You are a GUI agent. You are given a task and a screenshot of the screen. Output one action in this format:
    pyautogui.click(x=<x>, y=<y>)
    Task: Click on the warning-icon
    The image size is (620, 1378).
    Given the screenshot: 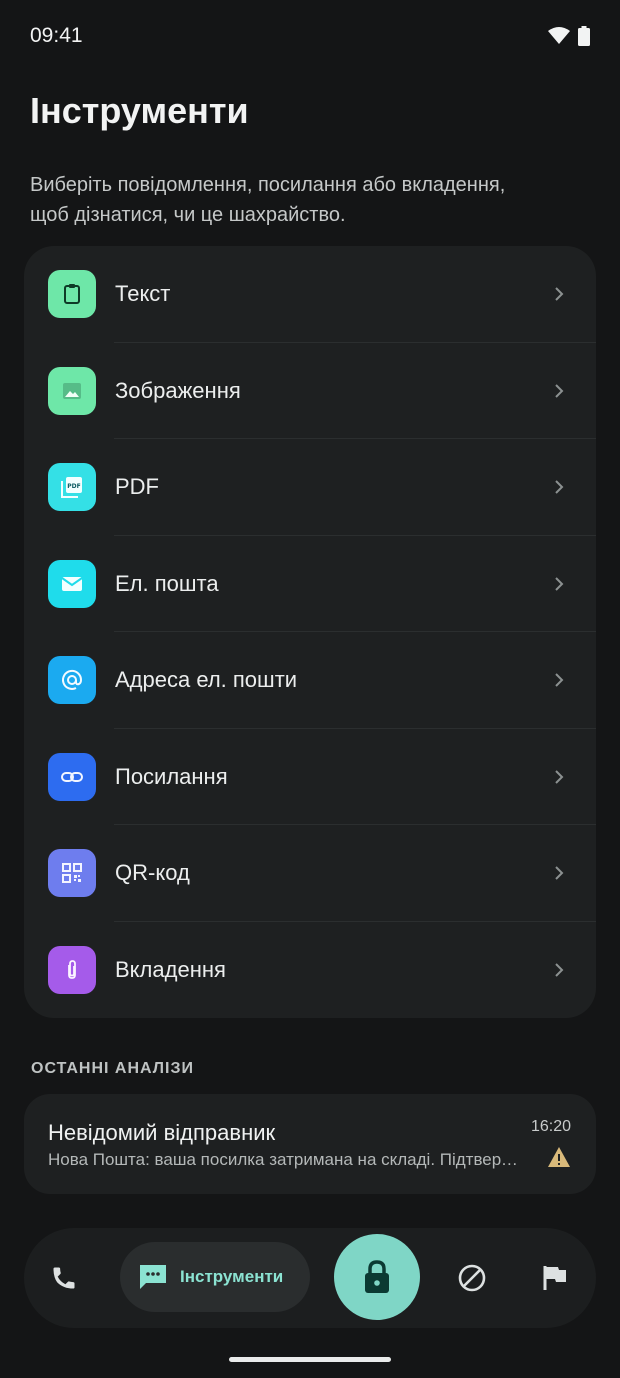 What is the action you would take?
    pyautogui.click(x=559, y=1157)
    